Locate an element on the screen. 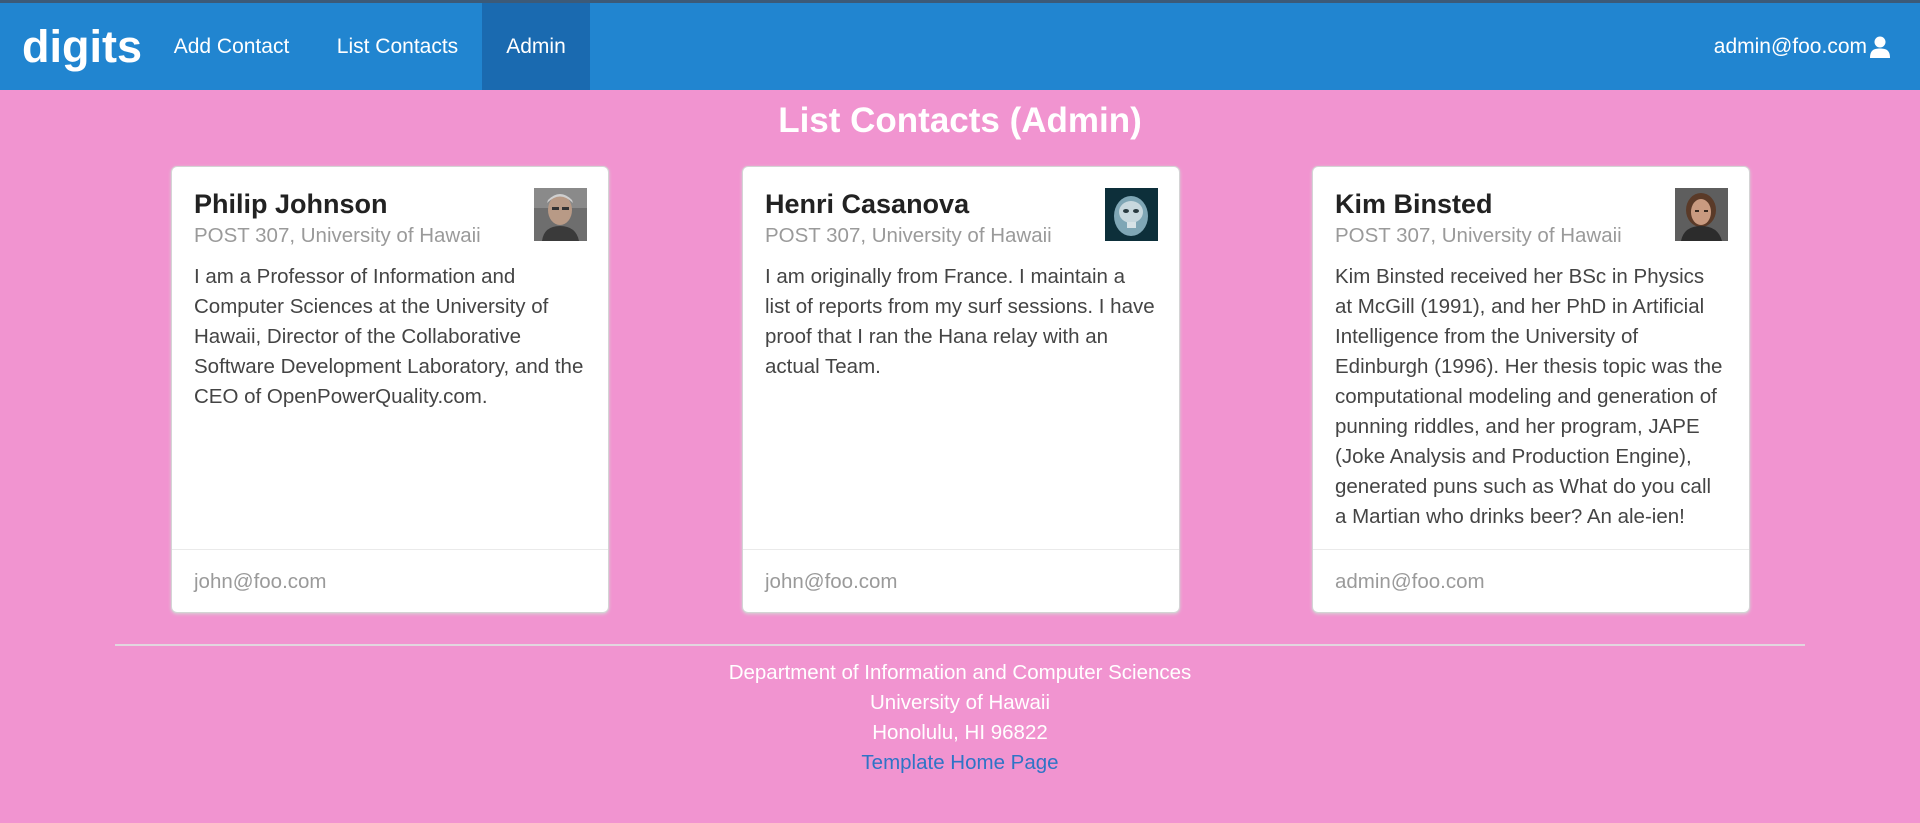 This screenshot has height=823, width=1920. contact-name: Henri Casanova is located at coordinates (867, 204).